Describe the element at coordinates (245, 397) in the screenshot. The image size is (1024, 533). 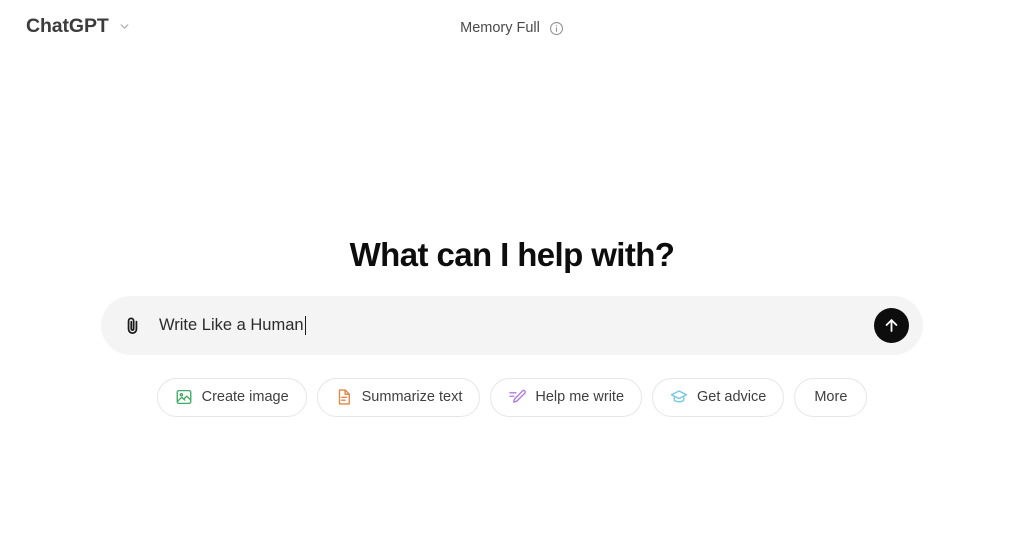
I see `suggestion-chip-label: Create image` at that location.